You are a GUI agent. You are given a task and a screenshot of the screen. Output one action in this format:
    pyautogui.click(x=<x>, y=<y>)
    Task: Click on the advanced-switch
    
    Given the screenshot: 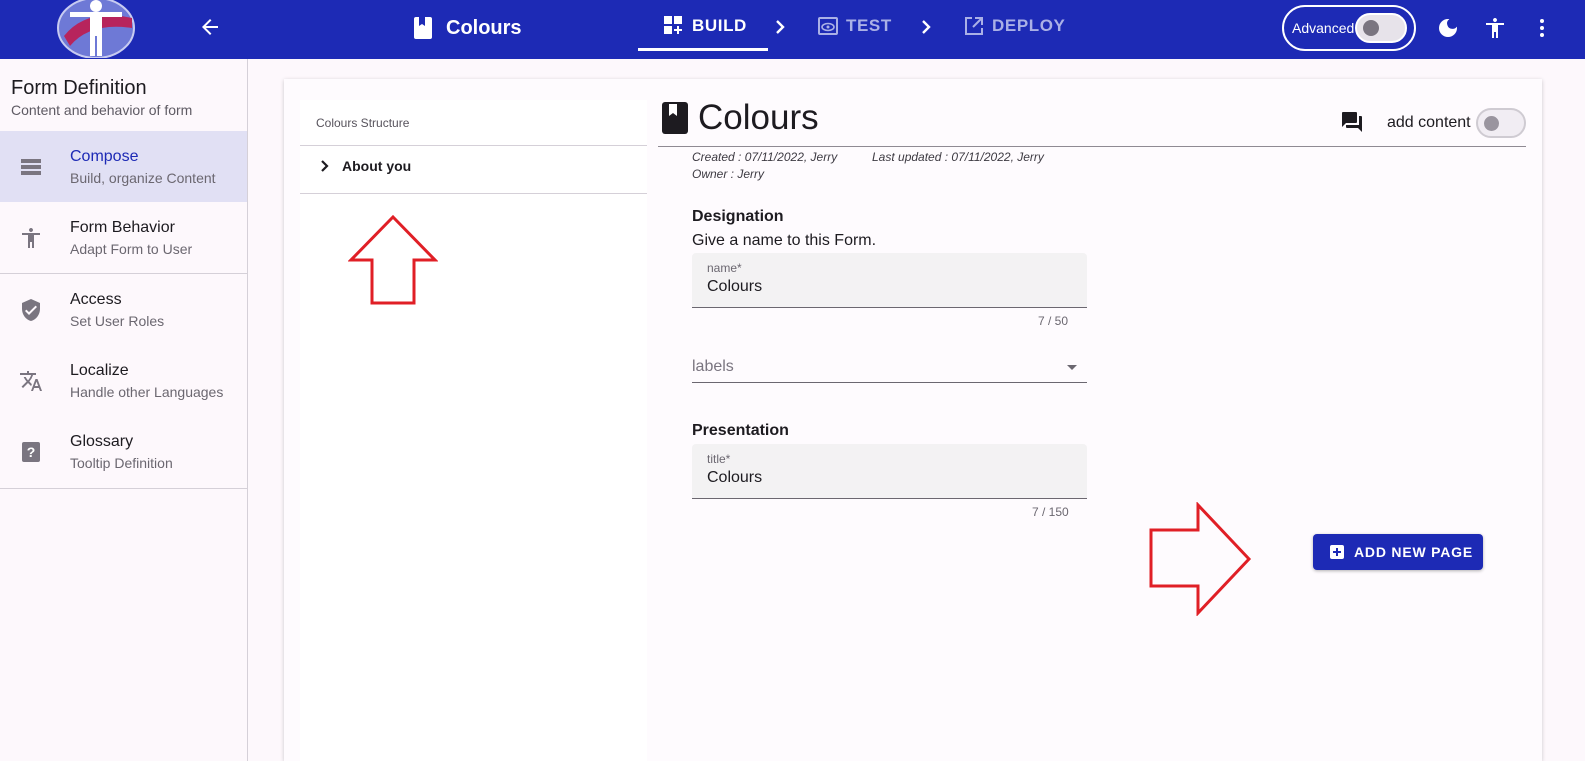 What is the action you would take?
    pyautogui.click(x=1381, y=28)
    